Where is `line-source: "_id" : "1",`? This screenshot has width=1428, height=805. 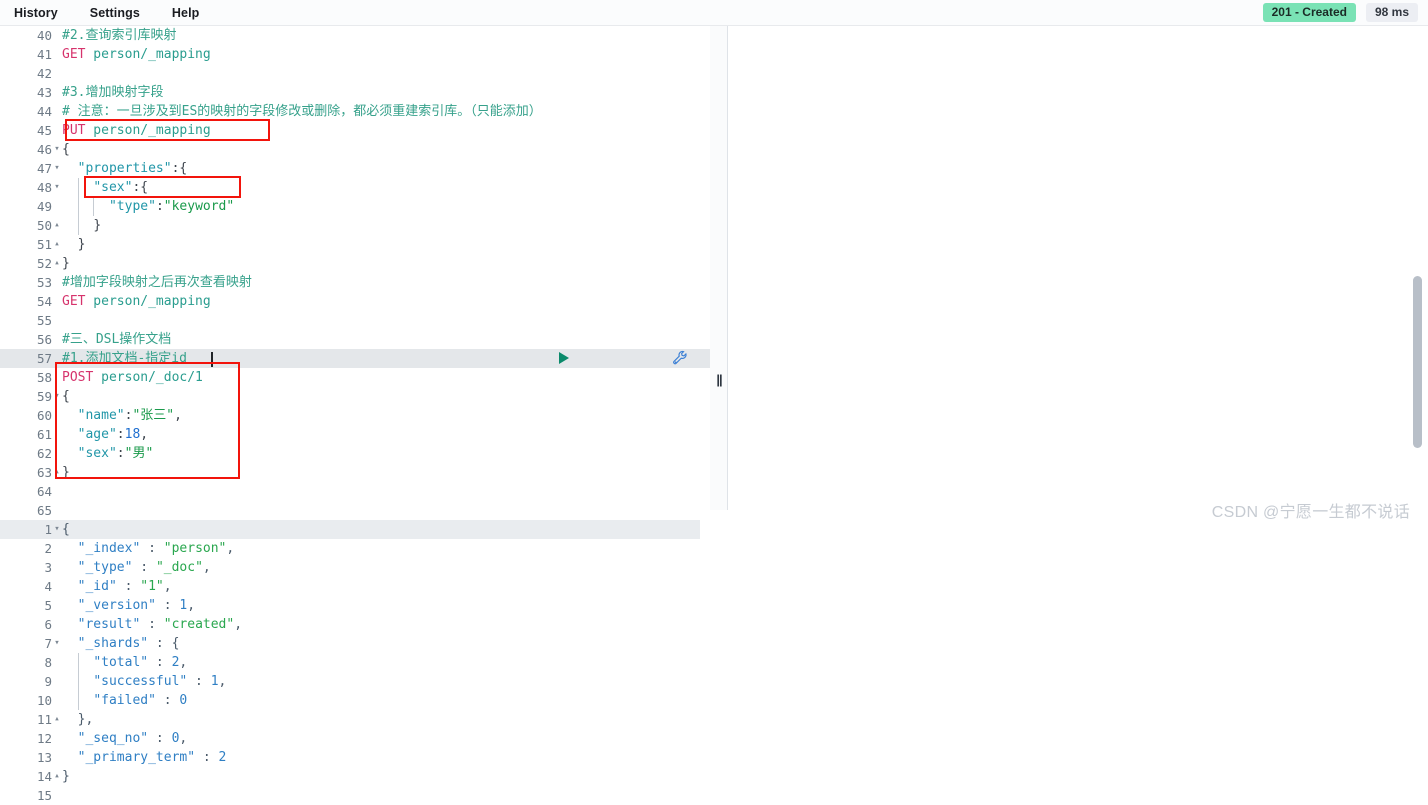
line-source: "_id" : "1", is located at coordinates (117, 586).